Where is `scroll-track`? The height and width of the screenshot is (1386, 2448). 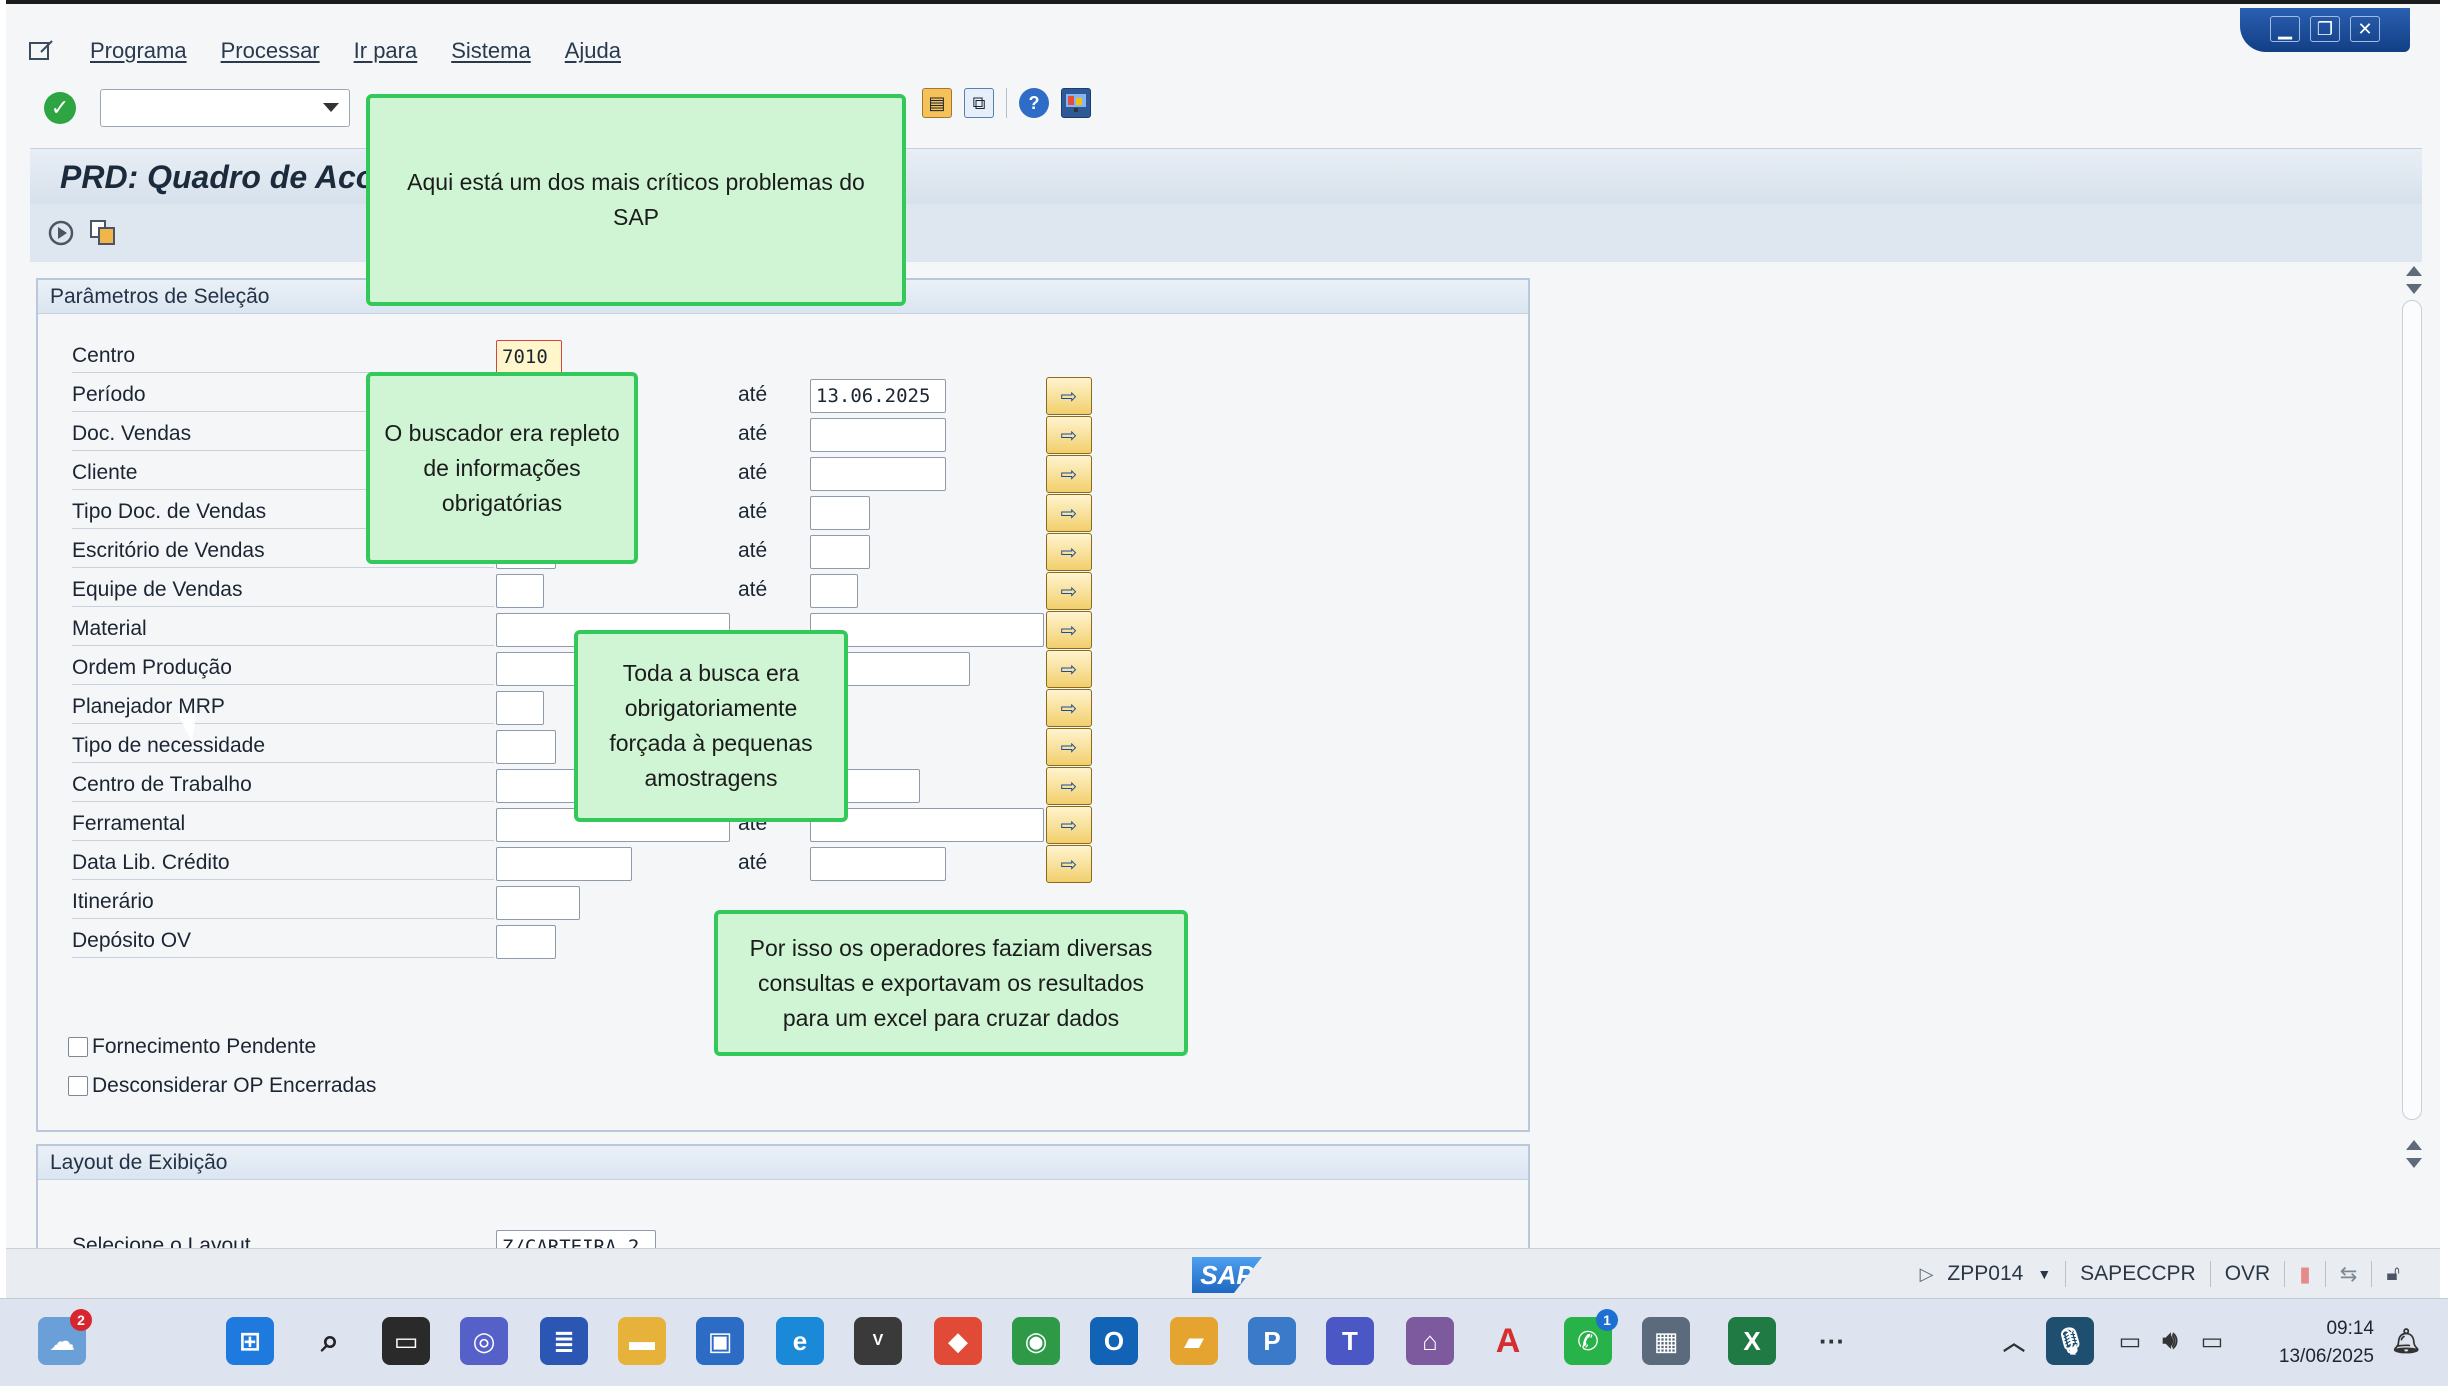
scroll-track is located at coordinates (2412, 710).